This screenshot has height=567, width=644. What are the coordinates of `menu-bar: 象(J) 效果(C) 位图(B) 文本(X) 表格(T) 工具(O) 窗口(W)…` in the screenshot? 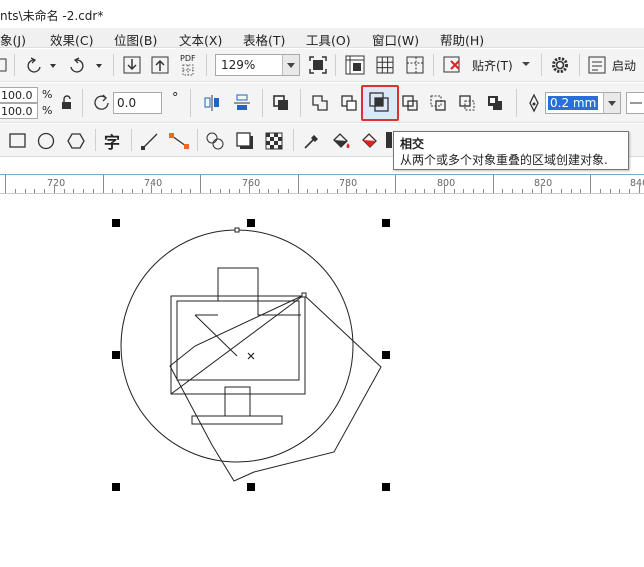 It's located at (322, 38).